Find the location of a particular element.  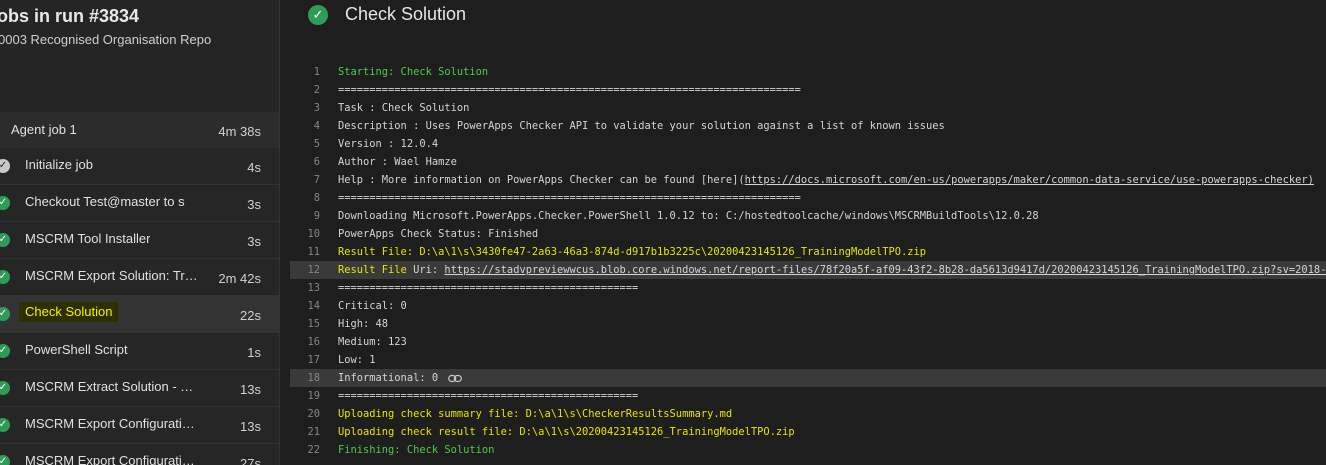

result-file-prefix: Result File is located at coordinates (372, 270).